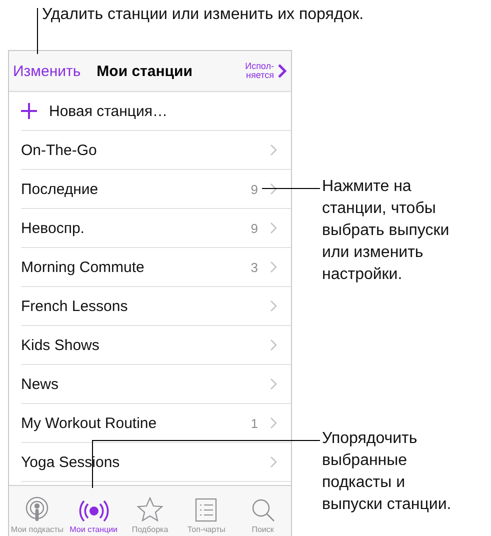 The width and height of the screenshot is (491, 536). Describe the element at coordinates (59, 150) in the screenshot. I see `station-name: On-The-Go` at that location.